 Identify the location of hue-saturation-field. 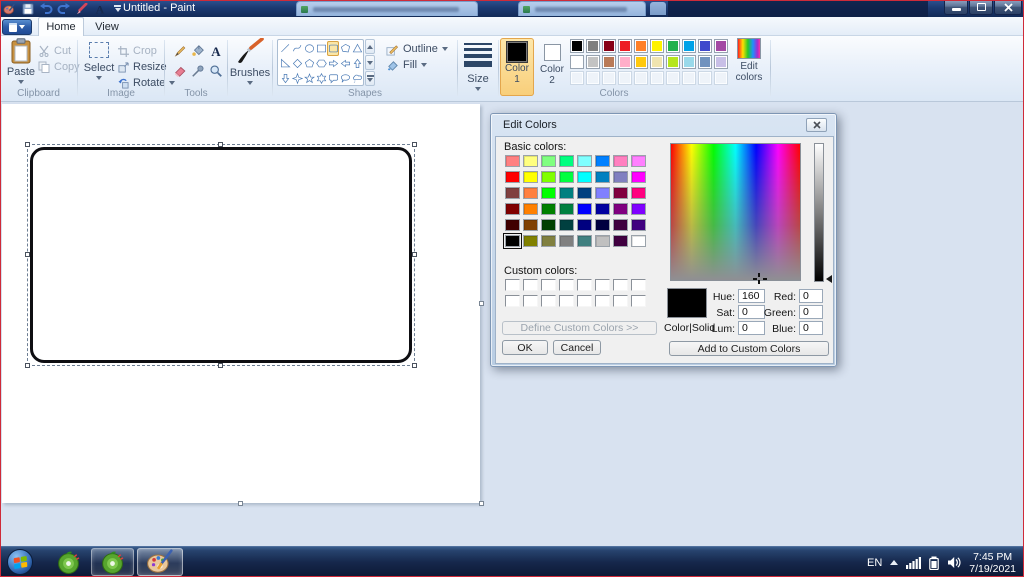
(735, 213).